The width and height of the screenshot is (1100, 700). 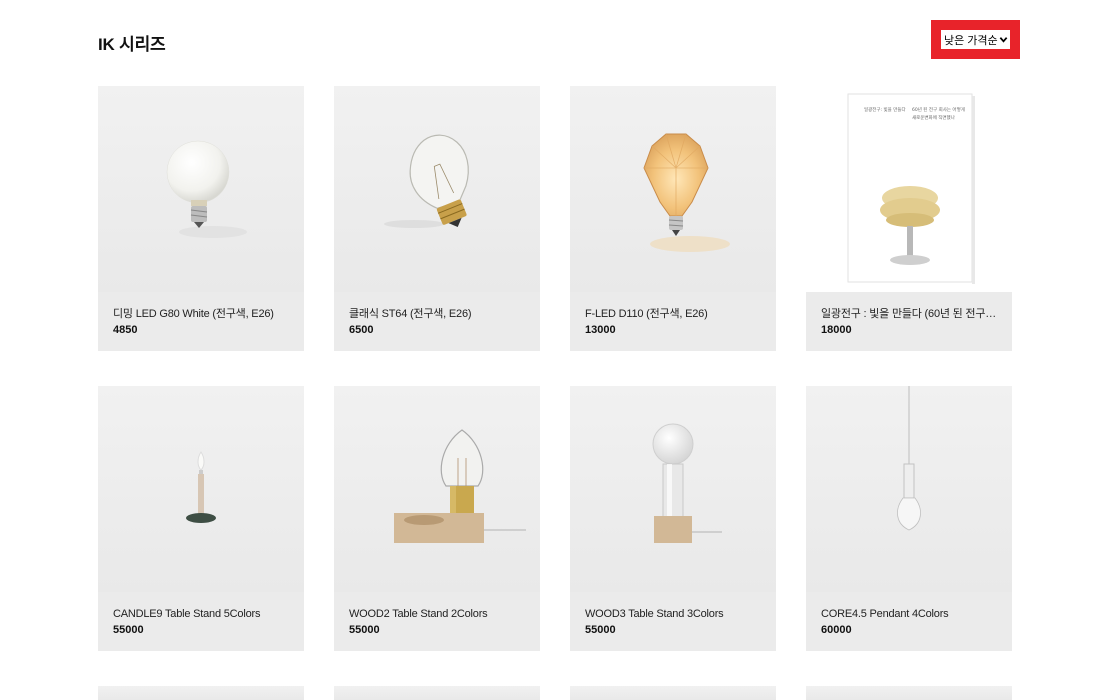 I want to click on product-name: 일광전구 : 빛을 만들다 (60년 된 전구 회사 이야기), so click(x=909, y=314).